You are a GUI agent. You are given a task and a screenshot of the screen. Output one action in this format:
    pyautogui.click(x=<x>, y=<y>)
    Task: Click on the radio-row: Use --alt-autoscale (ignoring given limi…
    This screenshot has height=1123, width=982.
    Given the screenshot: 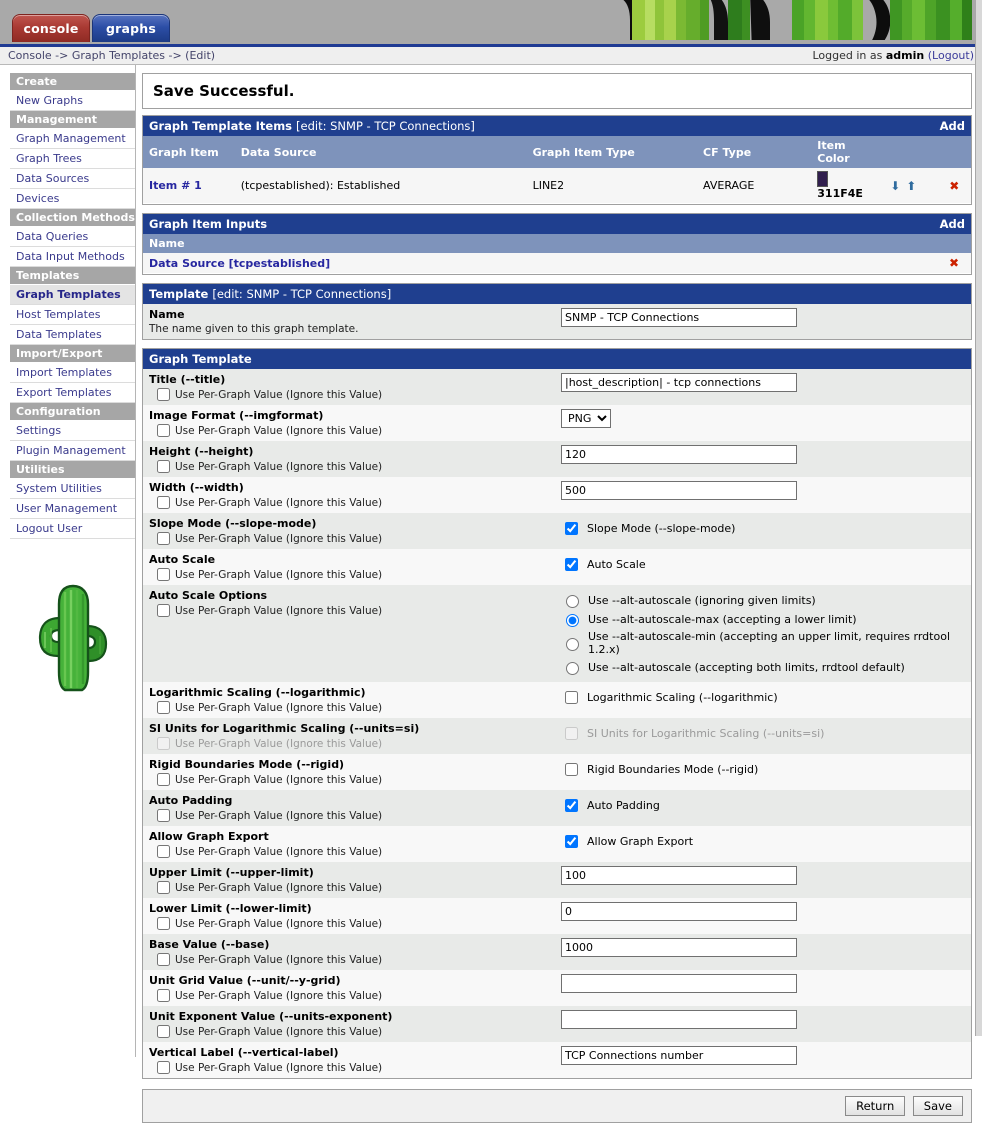 What is the action you would take?
    pyautogui.click(x=763, y=600)
    